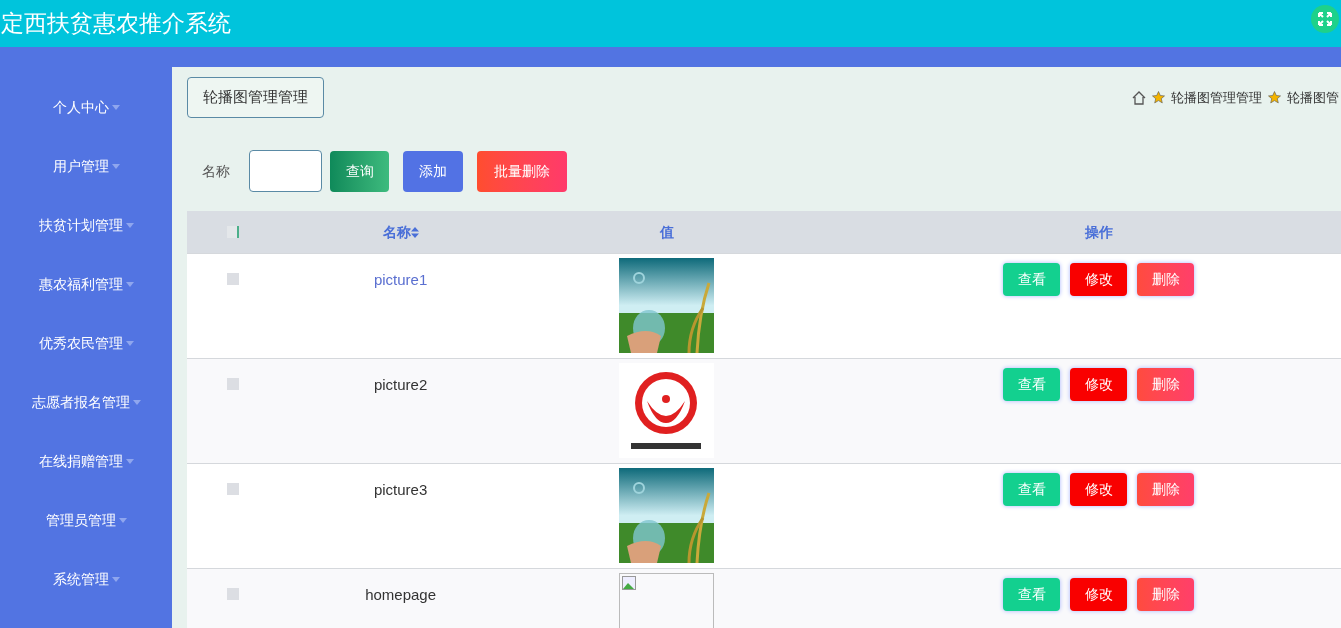  I want to click on delete-button: 批量删除, so click(522, 171).